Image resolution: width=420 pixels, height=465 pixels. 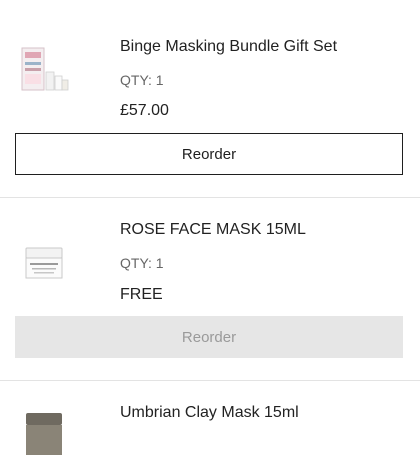 What do you see at coordinates (228, 47) in the screenshot?
I see `product-name: Binge Masking Bundle Gift Set` at bounding box center [228, 47].